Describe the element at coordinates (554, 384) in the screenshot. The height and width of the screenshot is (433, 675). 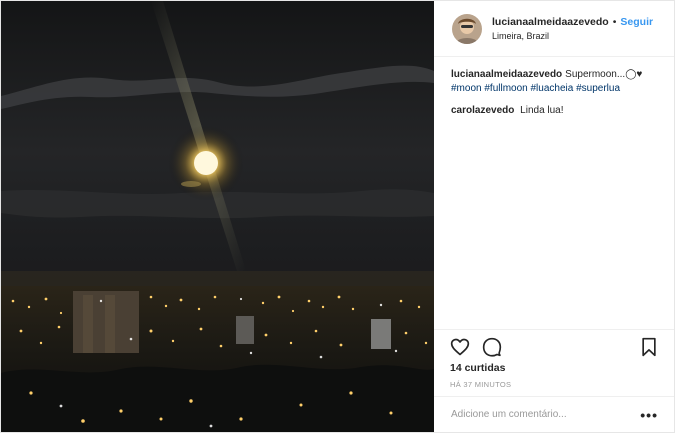
I see `timestamp: HÁ 37 MINUTOS` at that location.